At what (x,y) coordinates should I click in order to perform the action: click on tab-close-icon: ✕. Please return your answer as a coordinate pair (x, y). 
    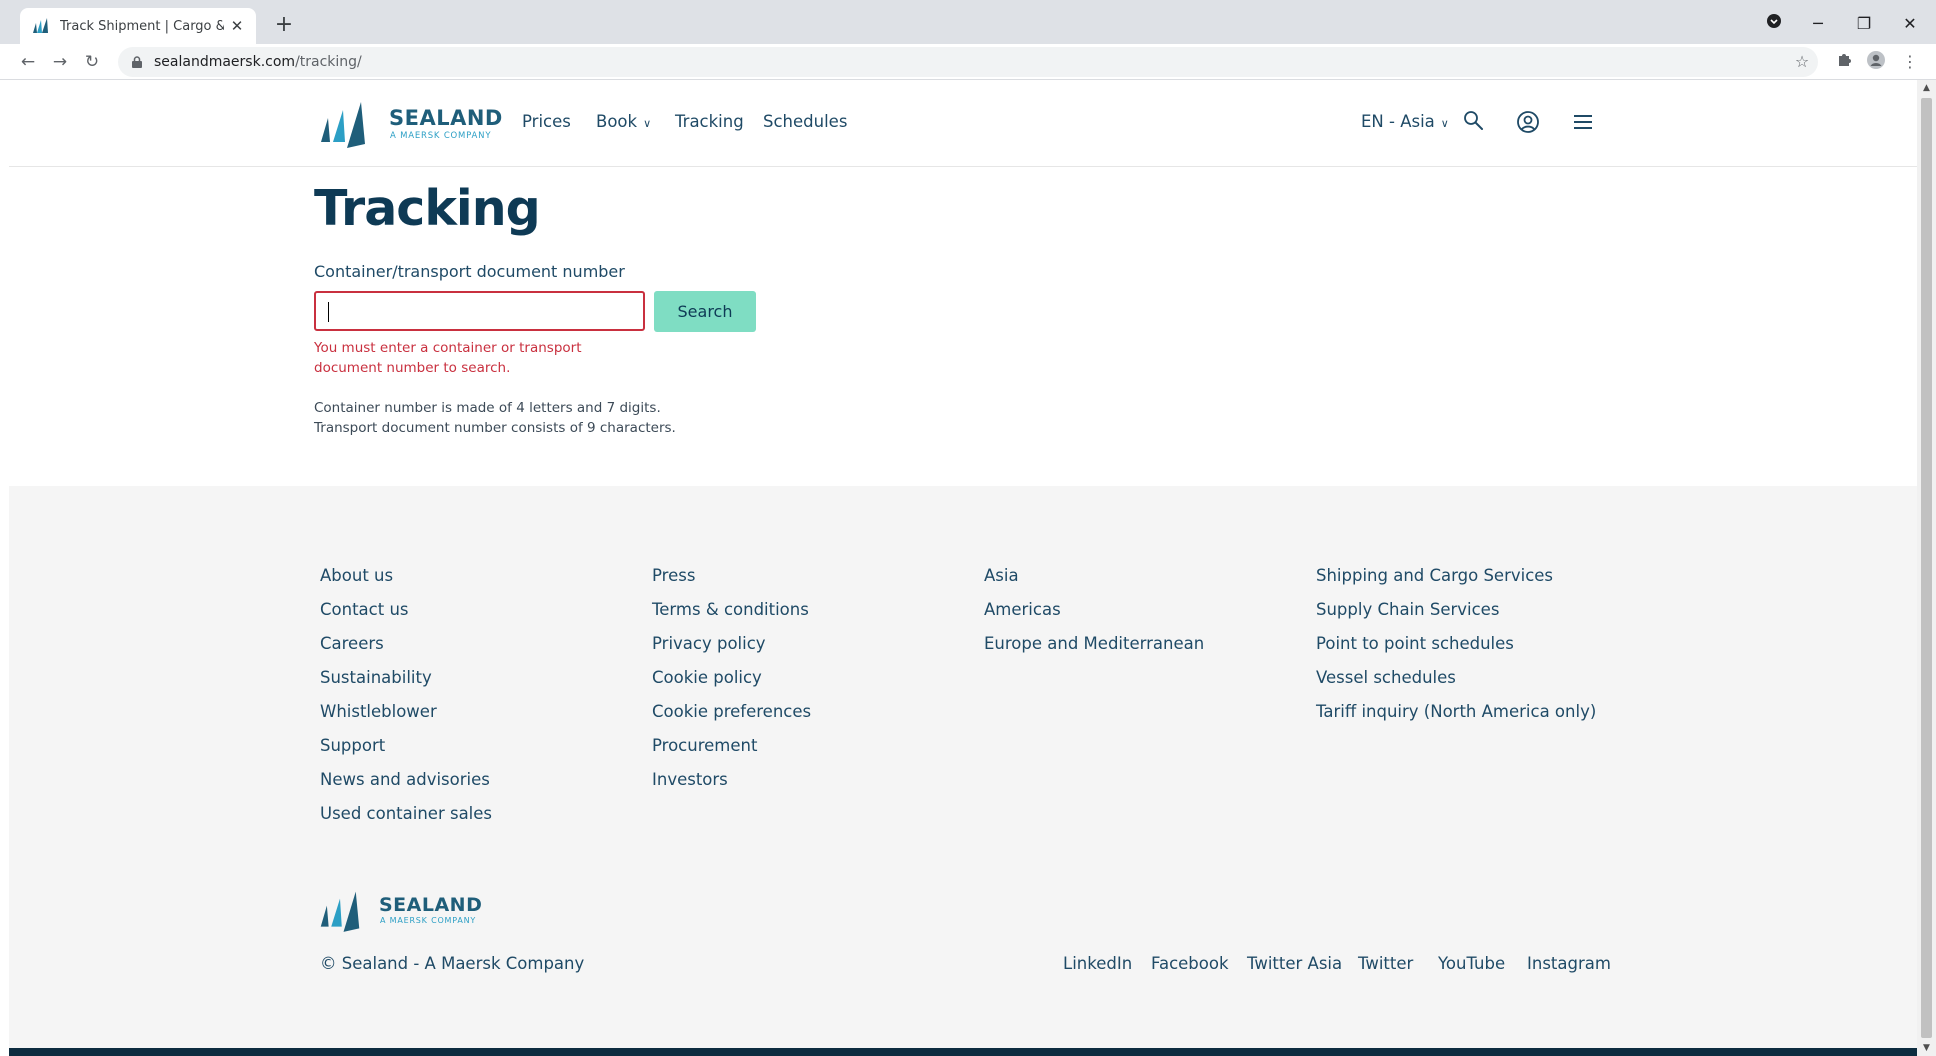
    Looking at the image, I should click on (237, 26).